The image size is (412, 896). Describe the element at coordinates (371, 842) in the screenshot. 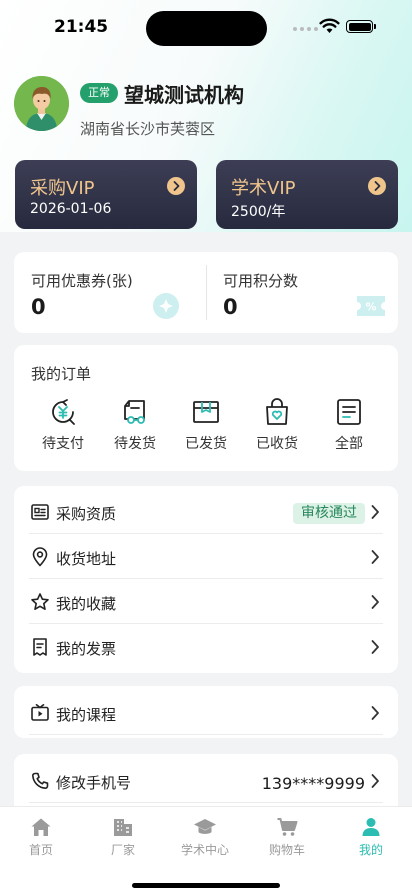

I see `tab-mine: 我的` at that location.